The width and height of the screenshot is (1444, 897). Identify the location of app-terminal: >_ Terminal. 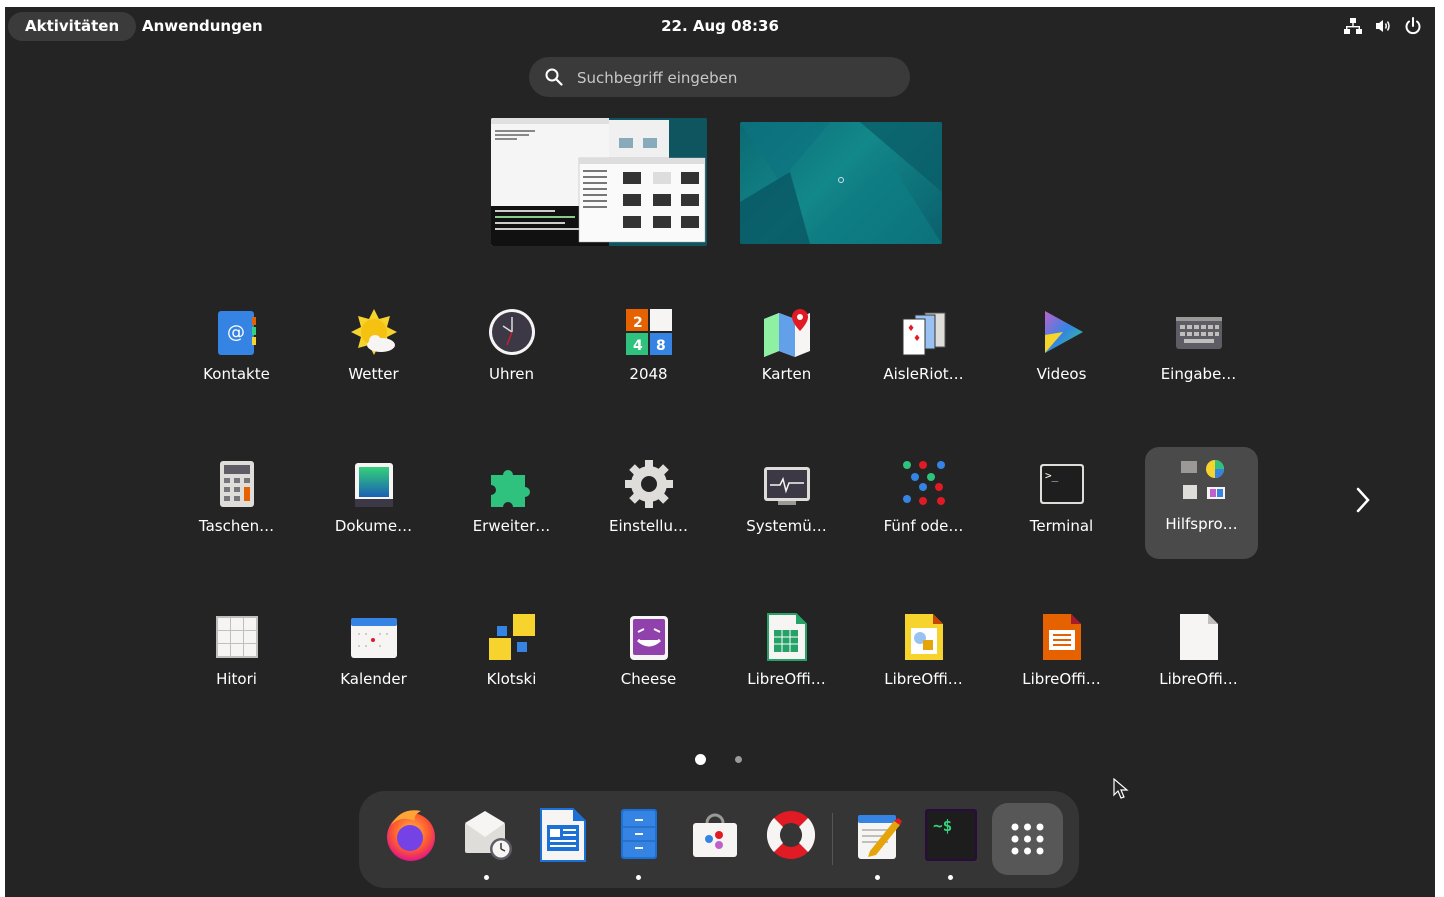
(1061, 505).